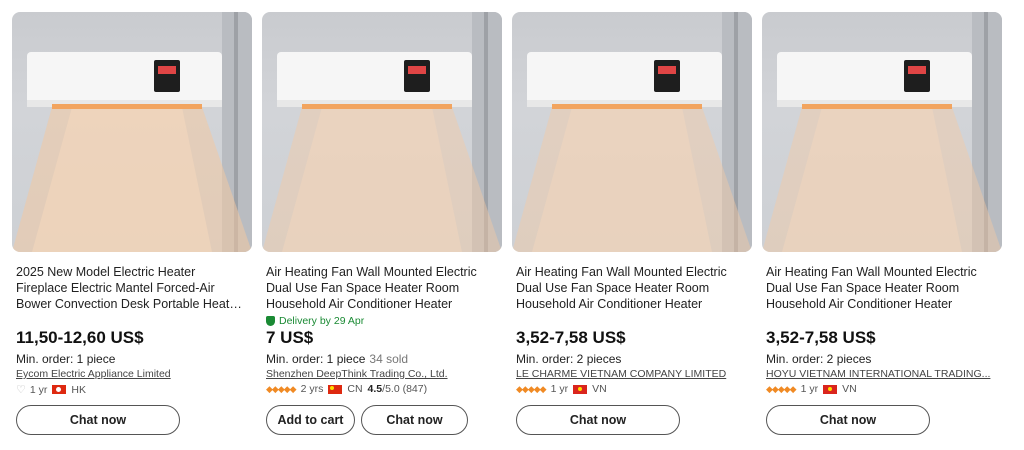 The width and height of the screenshot is (1024, 450). What do you see at coordinates (310, 420) in the screenshot?
I see `add-to-cart-button: Add to cart` at bounding box center [310, 420].